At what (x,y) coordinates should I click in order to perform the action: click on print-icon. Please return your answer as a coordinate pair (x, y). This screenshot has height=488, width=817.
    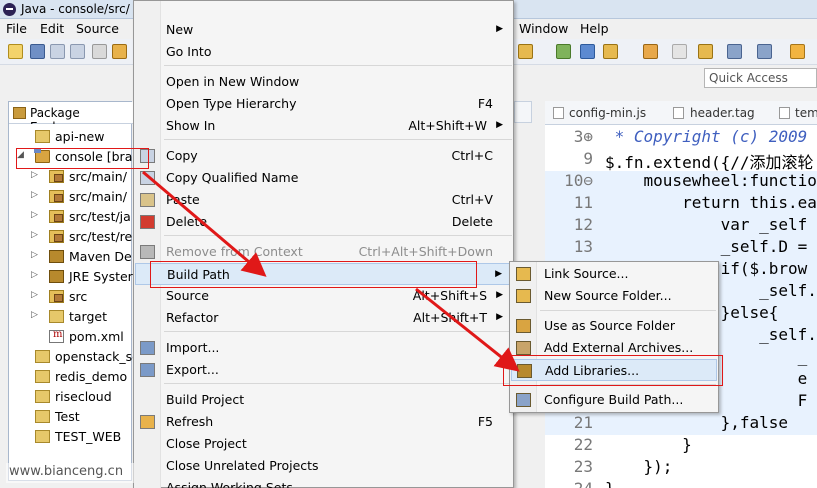
    Looking at the image, I should click on (99, 51).